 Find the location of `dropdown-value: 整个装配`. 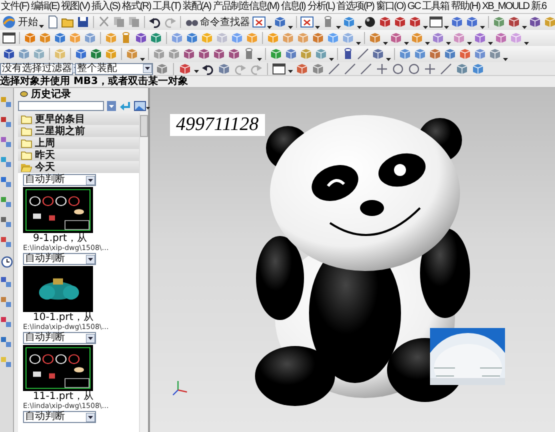

dropdown-value: 整个装配 is located at coordinates (97, 69).